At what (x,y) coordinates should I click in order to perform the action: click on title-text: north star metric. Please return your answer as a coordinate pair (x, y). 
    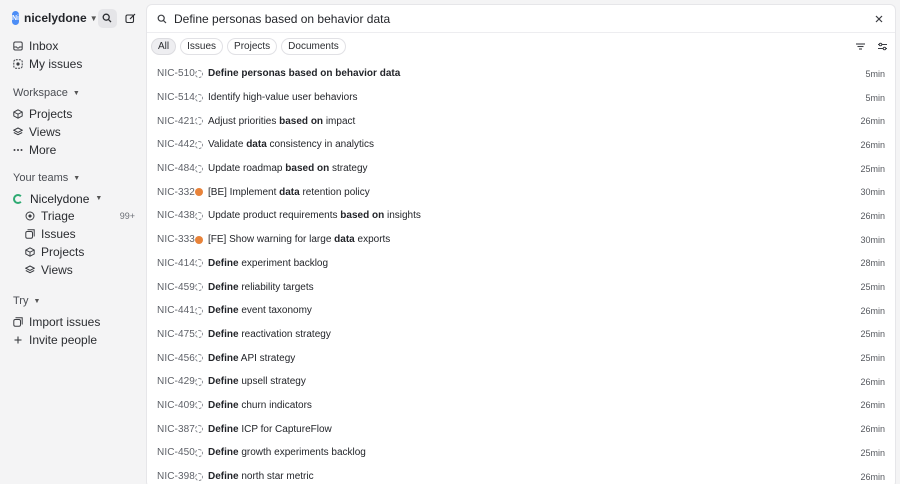
    Looking at the image, I should click on (276, 477).